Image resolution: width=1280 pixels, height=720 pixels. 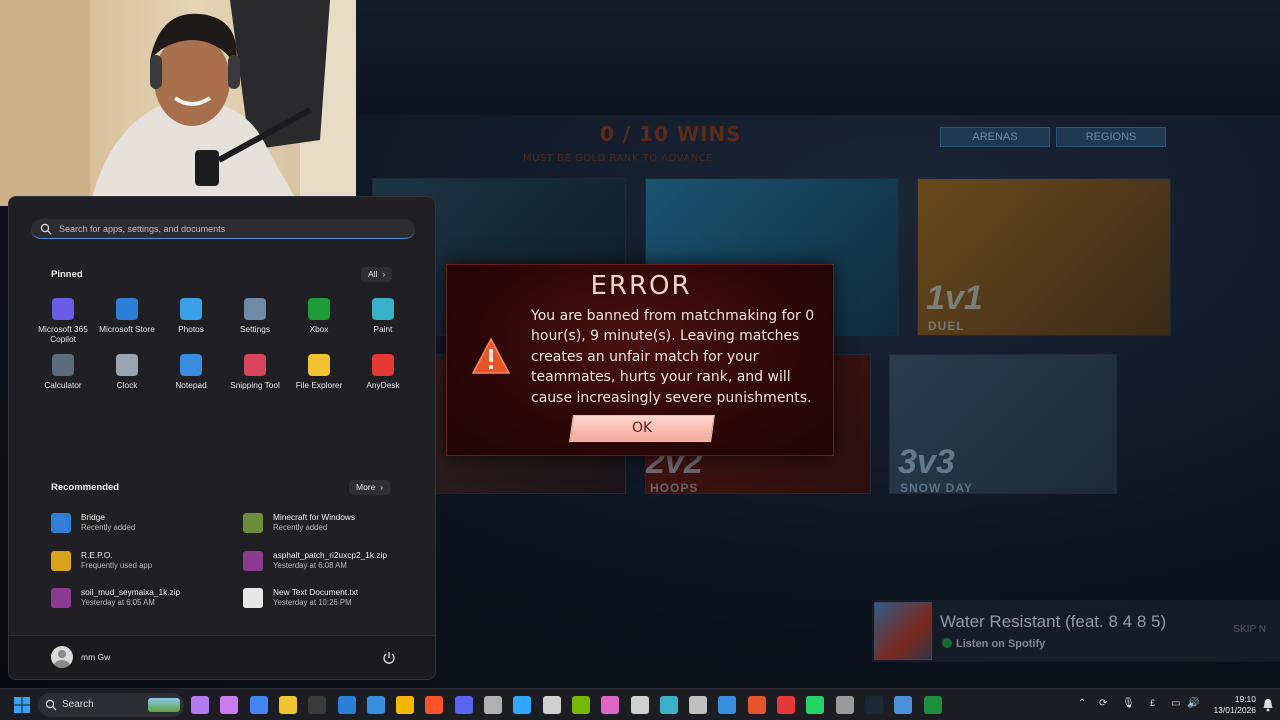 I want to click on volume-icon: 🔊, so click(x=1193, y=703).